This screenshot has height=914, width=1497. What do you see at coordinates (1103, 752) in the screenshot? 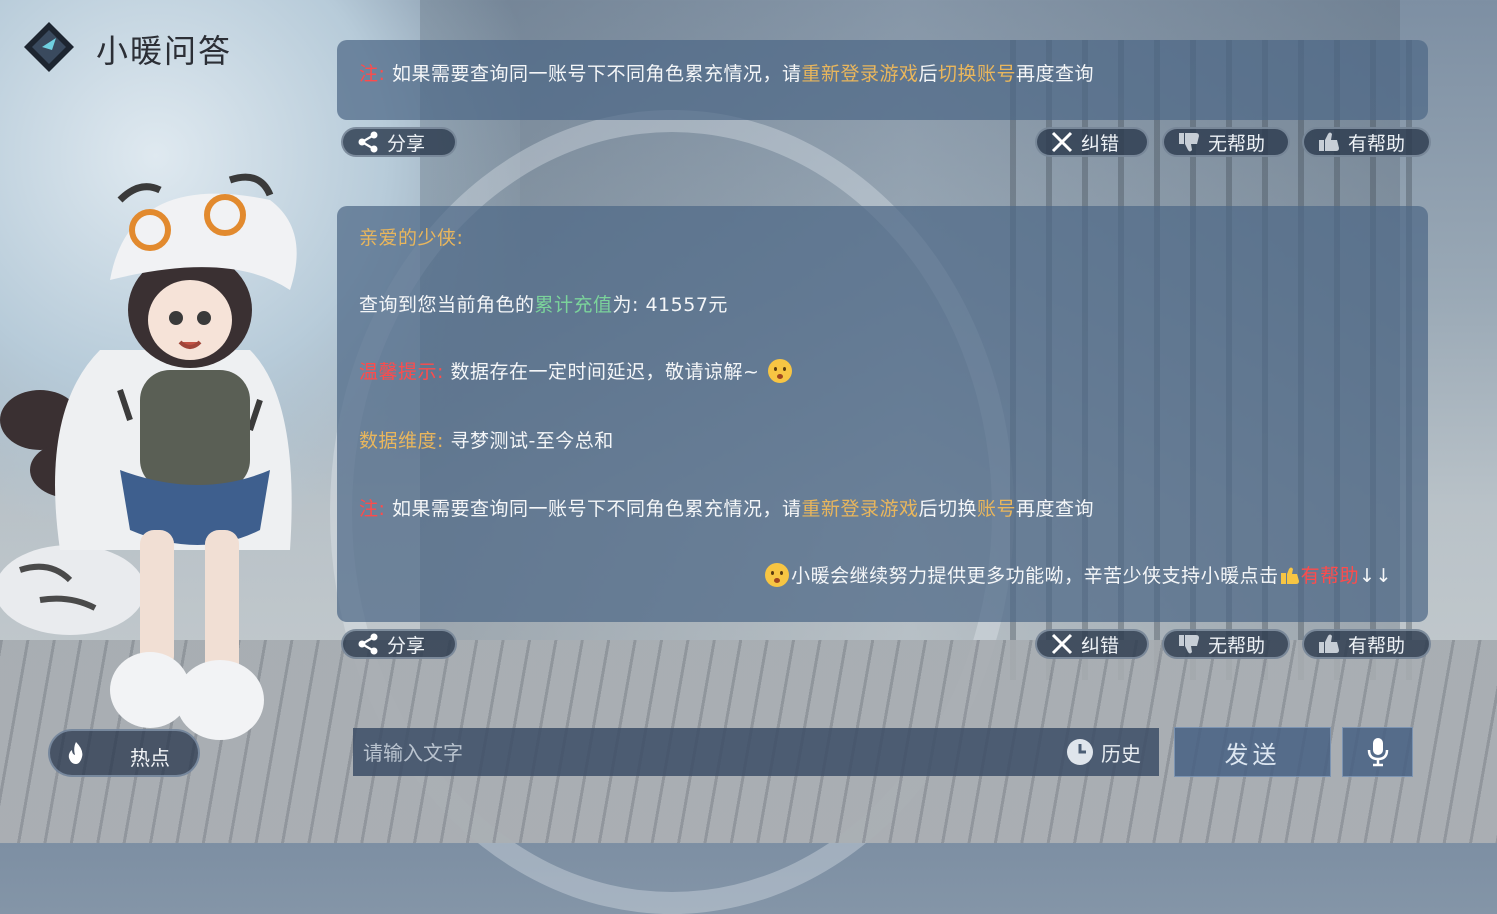
I see `history-button: 历史` at bounding box center [1103, 752].